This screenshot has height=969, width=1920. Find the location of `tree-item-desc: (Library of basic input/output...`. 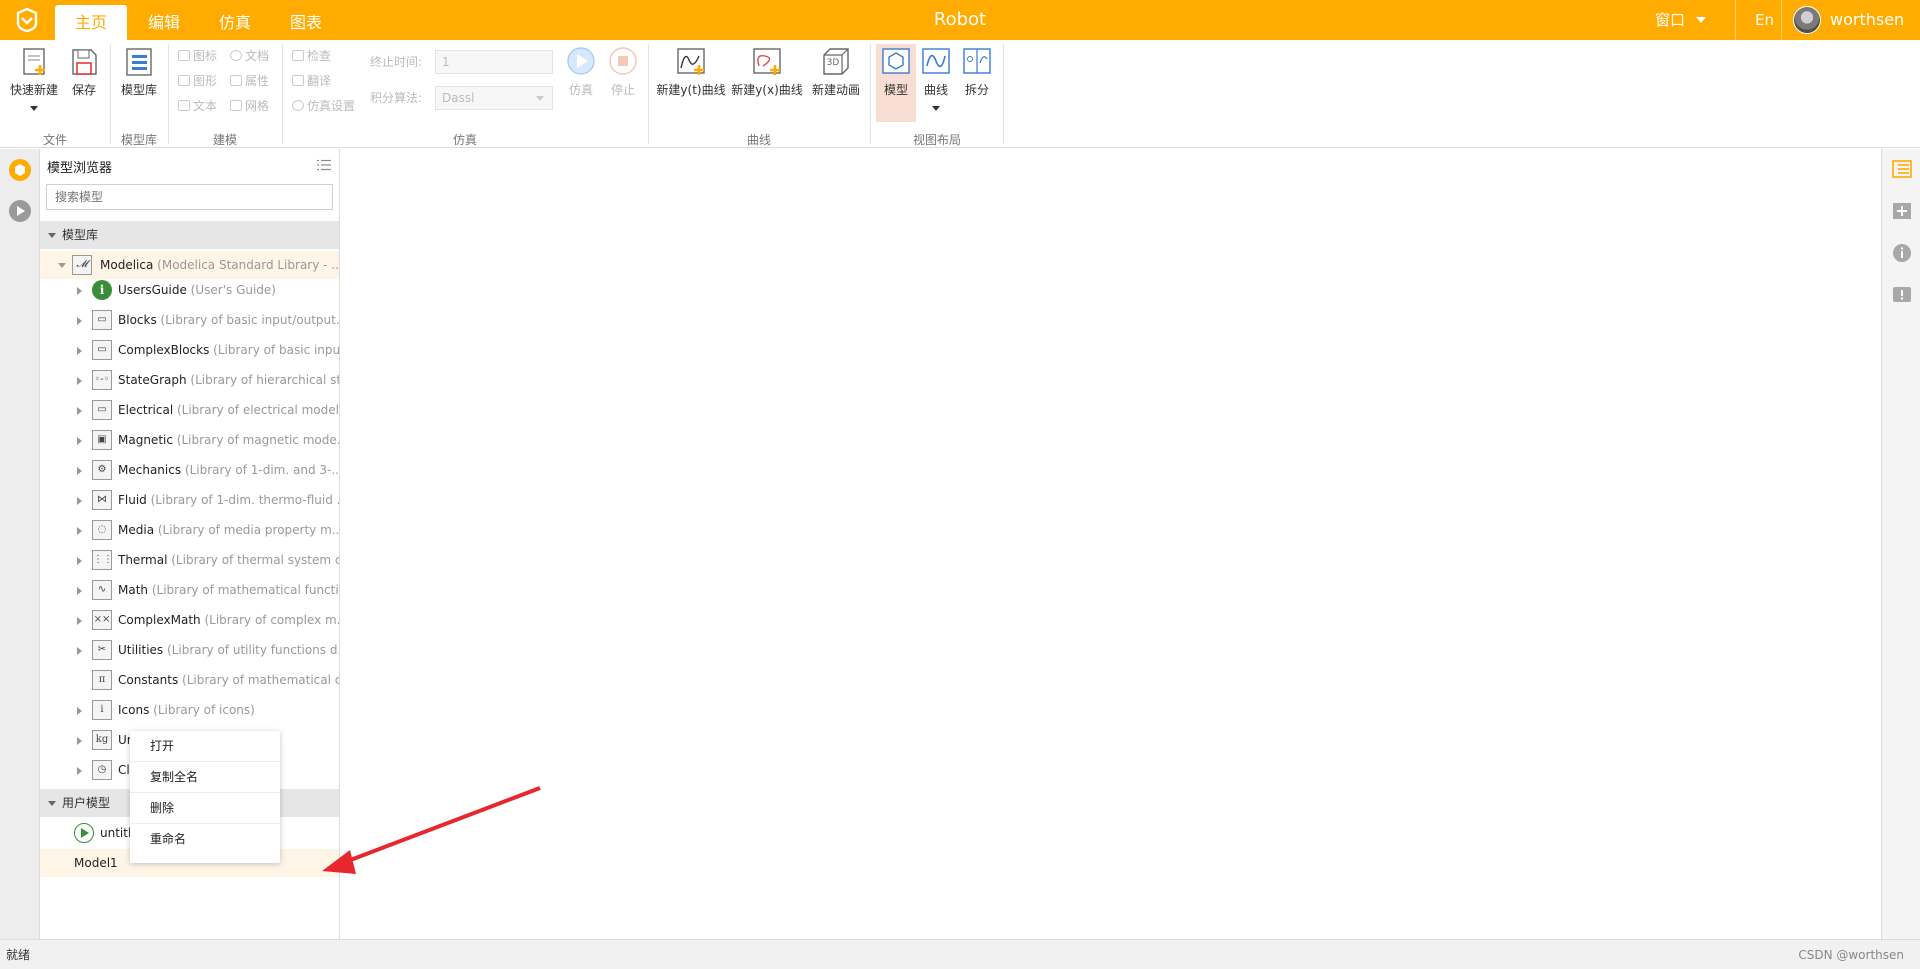

tree-item-desc: (Library of basic input/output... is located at coordinates (249, 320).